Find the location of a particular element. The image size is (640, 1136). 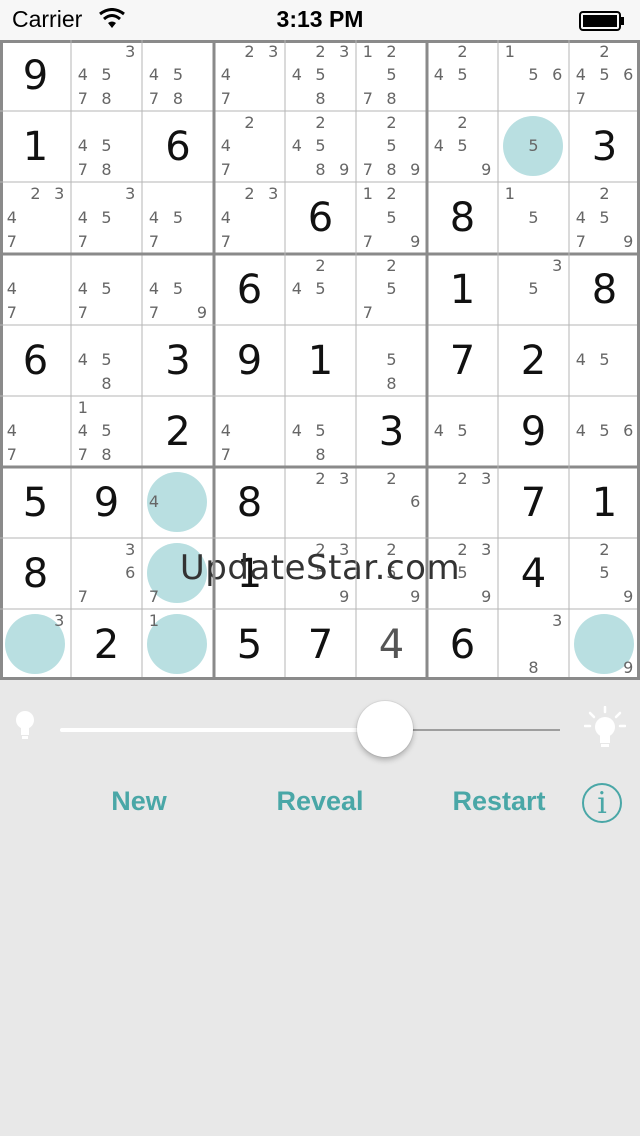

sudoku-cell: 457 9 is located at coordinates (178, 289).